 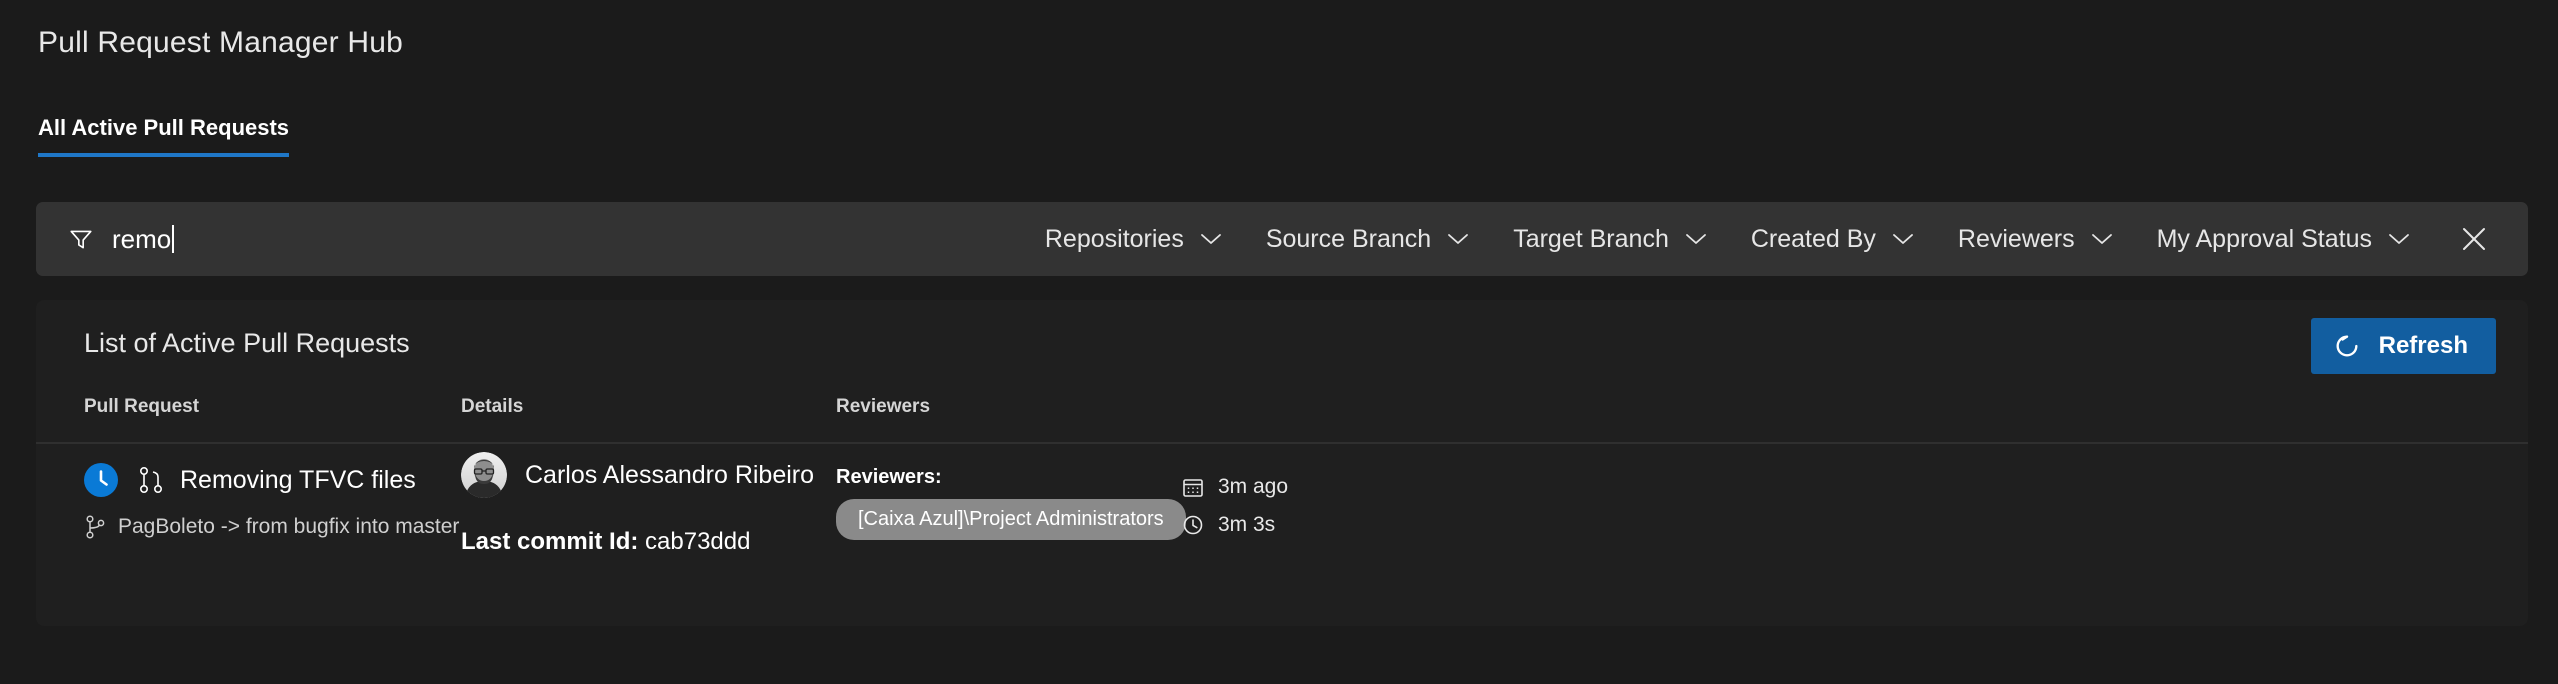 I want to click on pull-request-title: Removing TFVC files, so click(x=298, y=480).